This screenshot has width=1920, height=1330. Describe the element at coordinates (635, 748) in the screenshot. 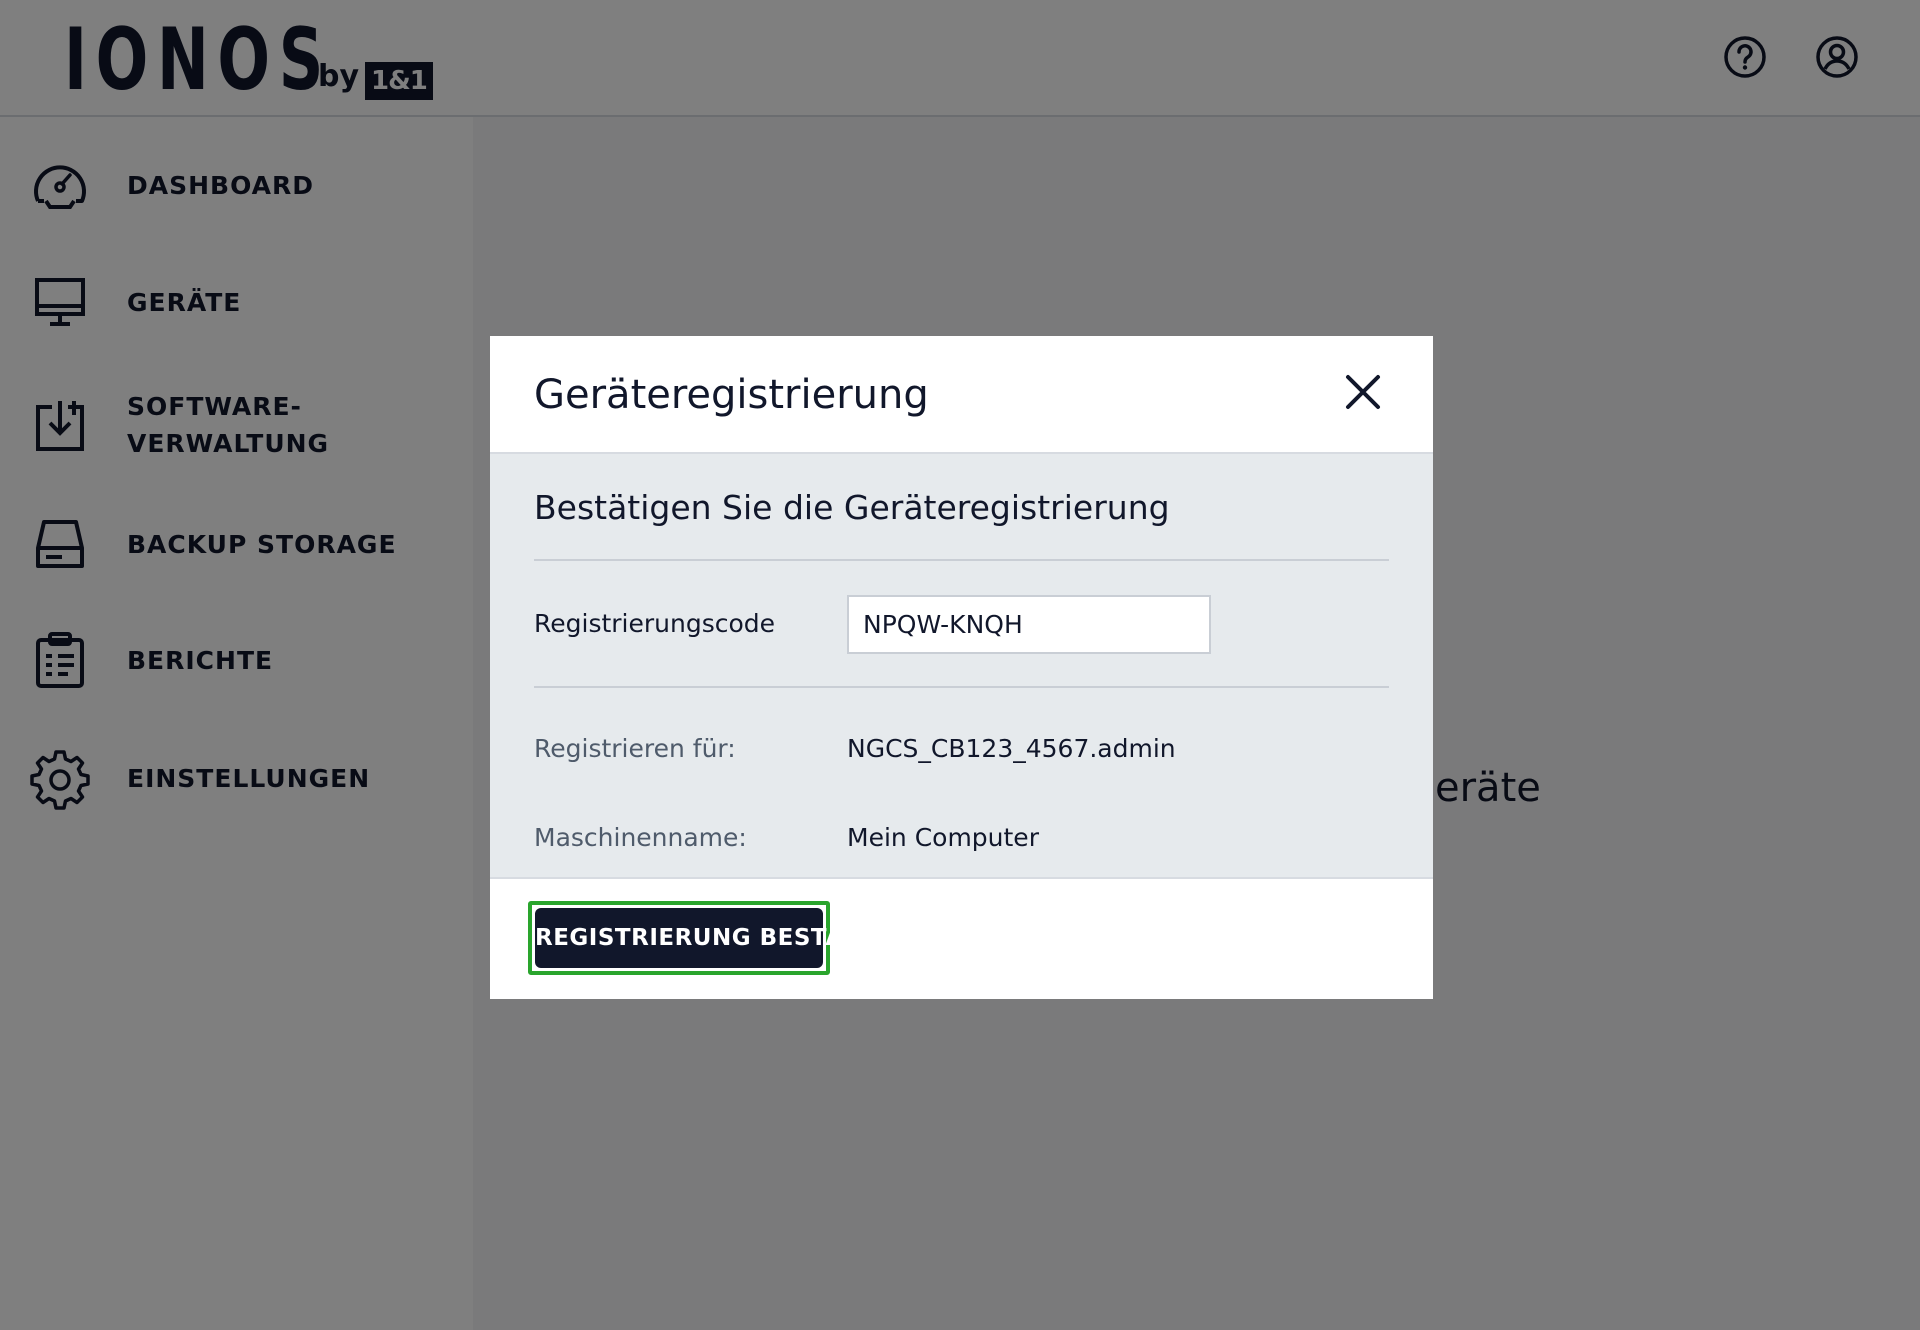

I see `register-for-label: Registrieren für:` at that location.